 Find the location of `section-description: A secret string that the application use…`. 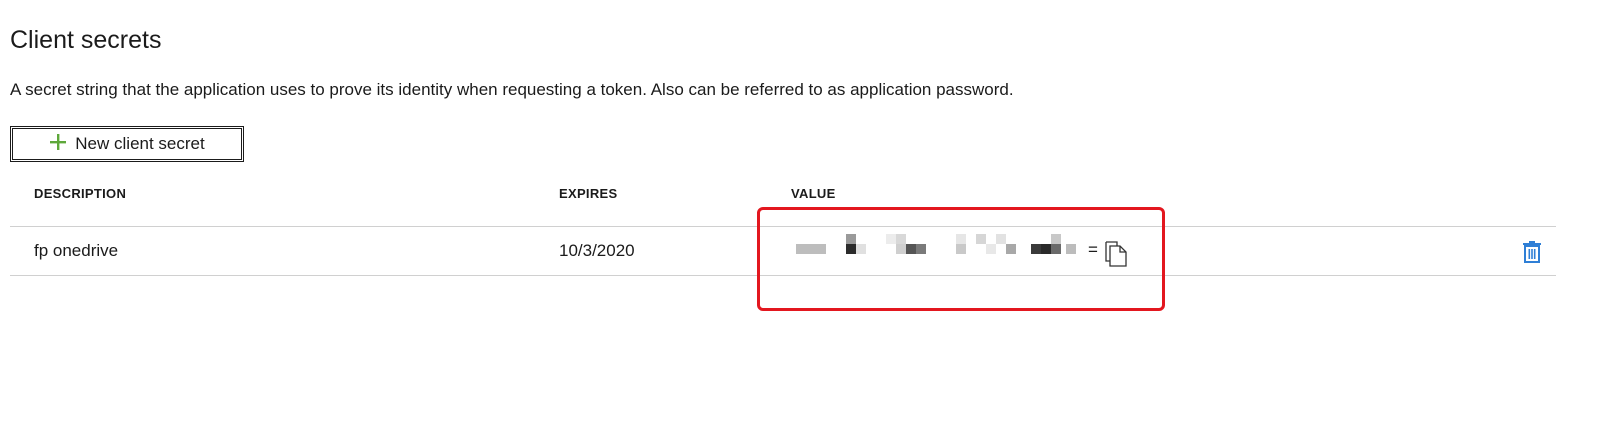

section-description: A secret string that the application use… is located at coordinates (512, 89).